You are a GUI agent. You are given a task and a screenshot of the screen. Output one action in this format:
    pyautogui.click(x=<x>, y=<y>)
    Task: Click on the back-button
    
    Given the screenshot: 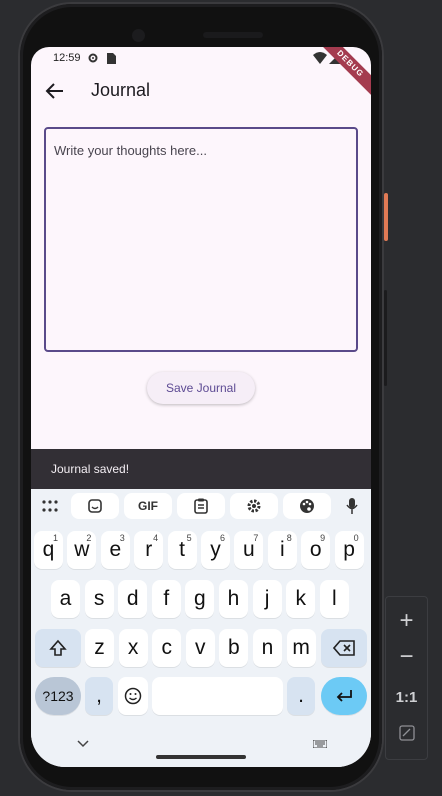 What is the action you would take?
    pyautogui.click(x=55, y=91)
    